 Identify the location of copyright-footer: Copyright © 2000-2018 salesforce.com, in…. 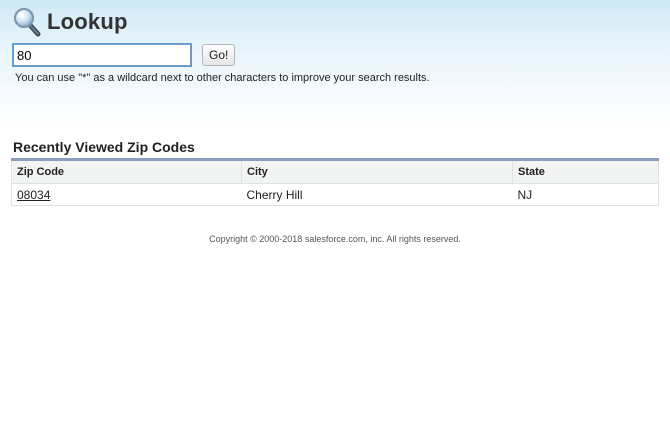
(335, 239).